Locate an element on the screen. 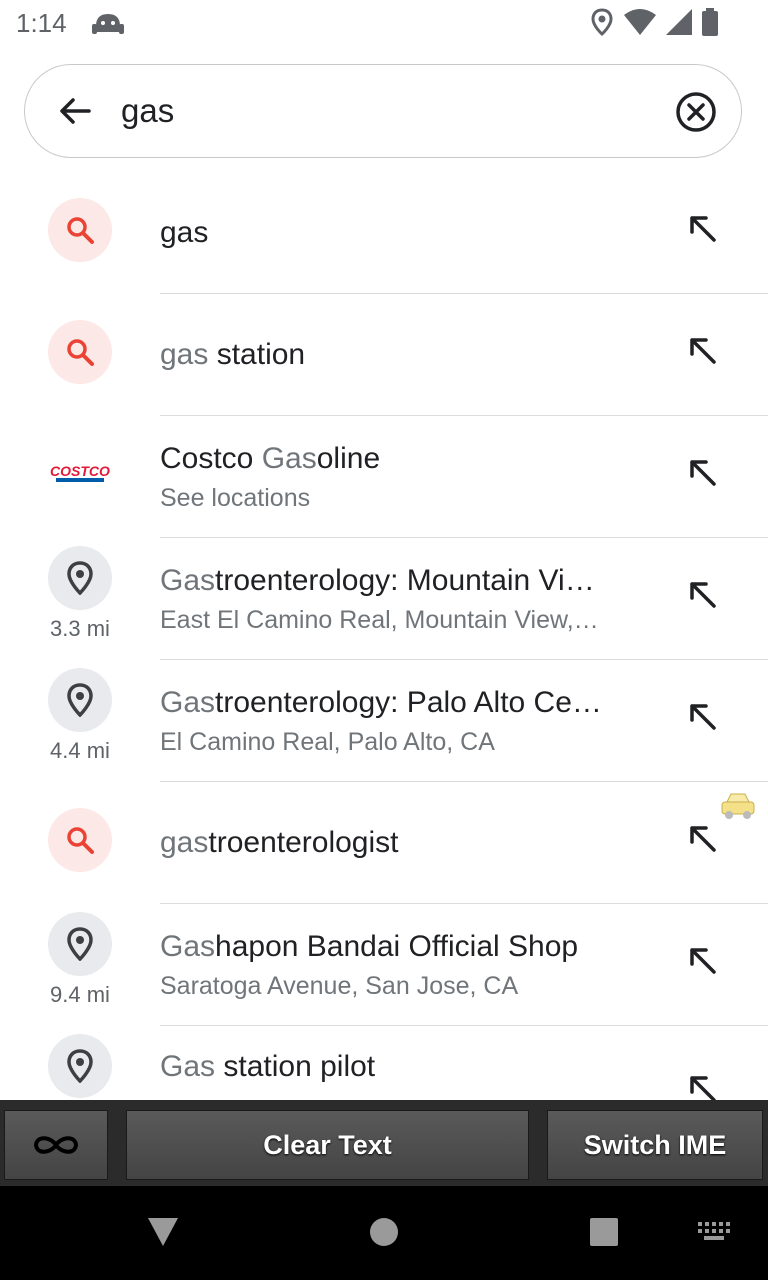 The height and width of the screenshot is (1280, 768). result-title: Gas station pilot is located at coordinates (268, 1066).